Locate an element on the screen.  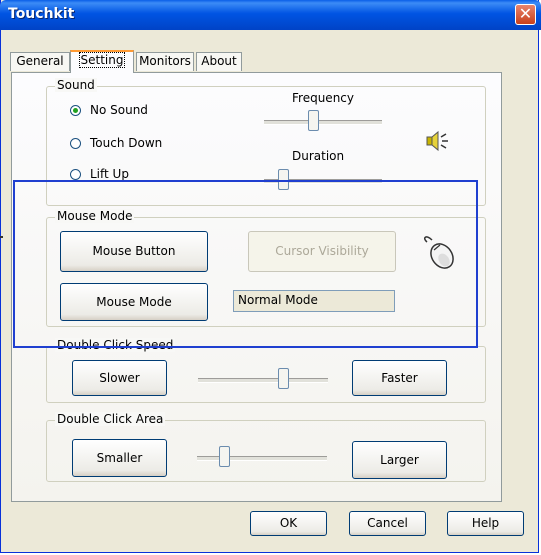
speaker-icon is located at coordinates (437, 141).